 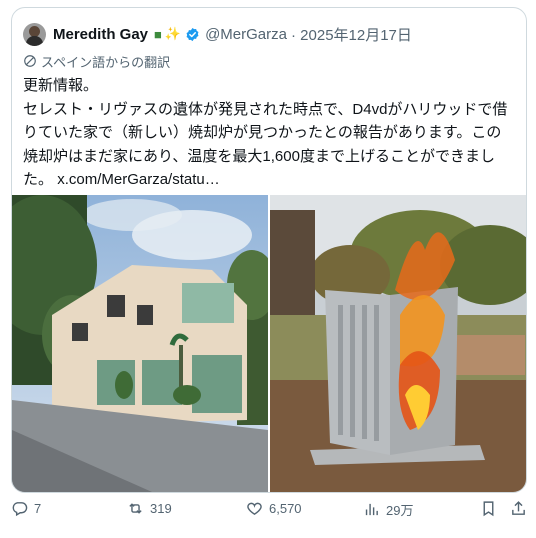 I want to click on heart-icon, so click(x=254, y=509).